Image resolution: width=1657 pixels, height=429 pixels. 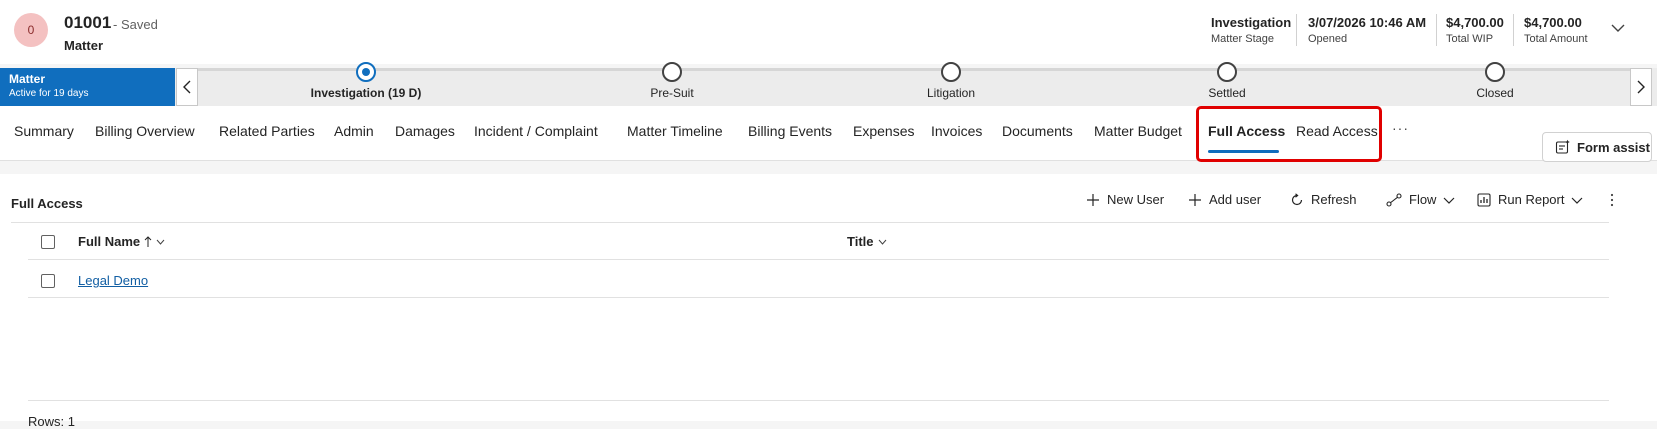 I want to click on header-field-label: Total Amount, so click(x=1556, y=39).